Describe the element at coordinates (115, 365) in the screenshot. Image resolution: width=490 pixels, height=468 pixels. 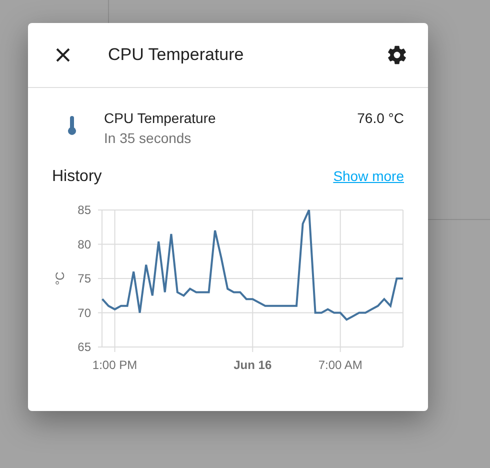
I see `axis-tick-label: 1:00 PM` at that location.